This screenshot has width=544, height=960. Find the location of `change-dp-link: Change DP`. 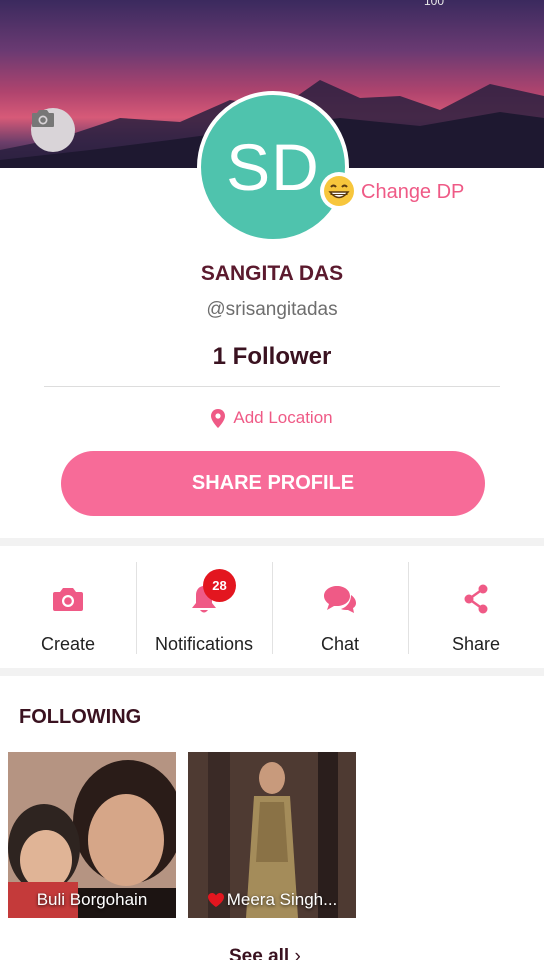

change-dp-link: Change DP is located at coordinates (412, 192).